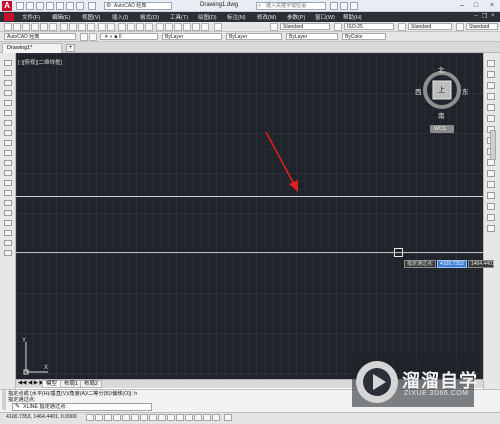 This screenshot has height=424, width=500. What do you see at coordinates (8, 203) in the screenshot?
I see `hatch-icon` at bounding box center [8, 203].